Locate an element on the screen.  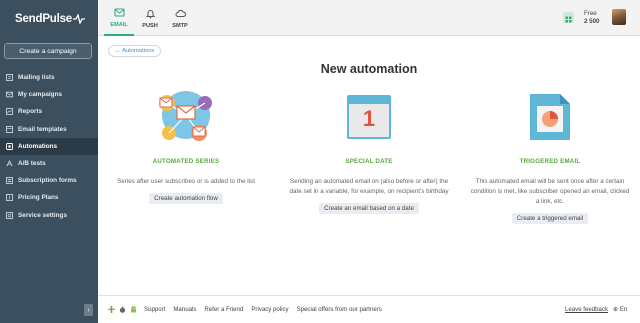
collapse-sidebar-button: ‹ is located at coordinates (88, 310).